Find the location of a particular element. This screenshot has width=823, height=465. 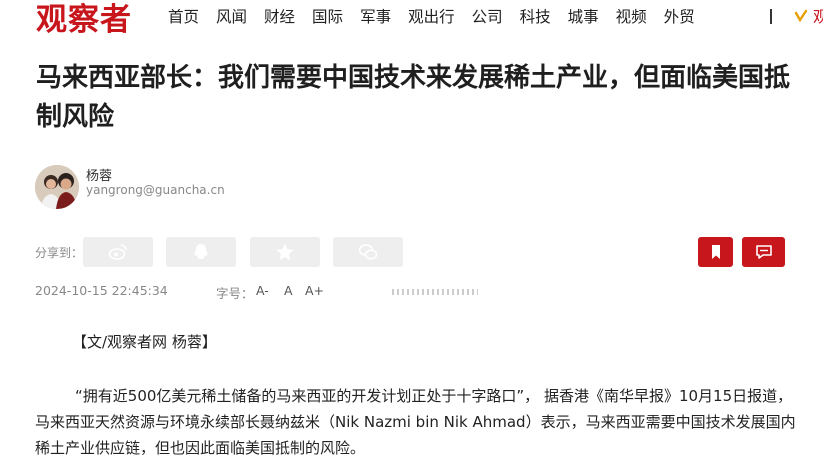

site-logo: 观察者 is located at coordinates (84, 19).